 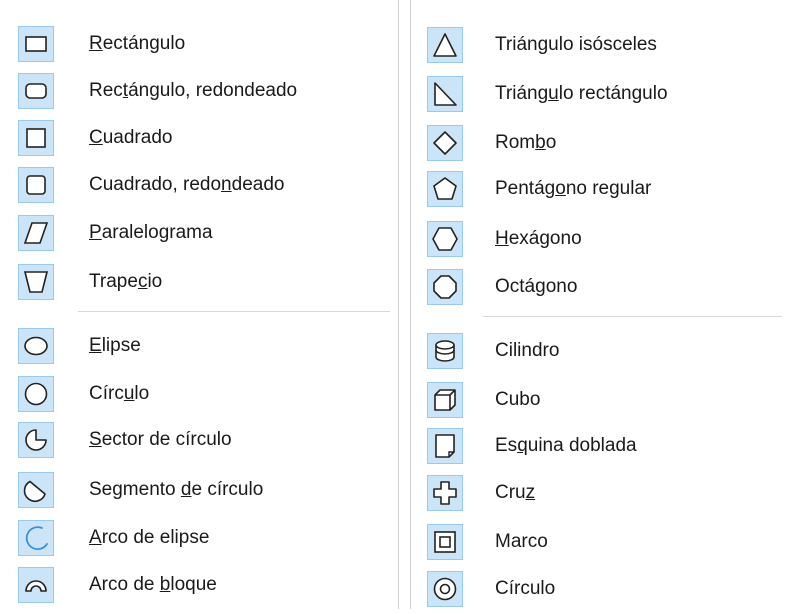 I want to click on menu-item-label: Paralelograma, so click(x=151, y=232).